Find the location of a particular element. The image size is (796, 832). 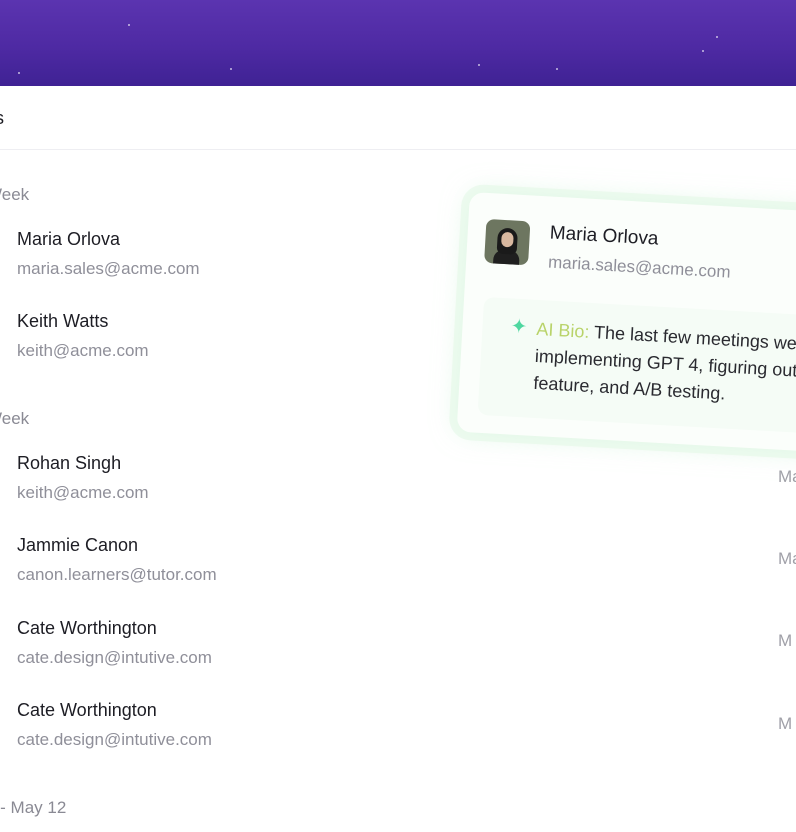

section-header-last-week: Week is located at coordinates (15, 418).